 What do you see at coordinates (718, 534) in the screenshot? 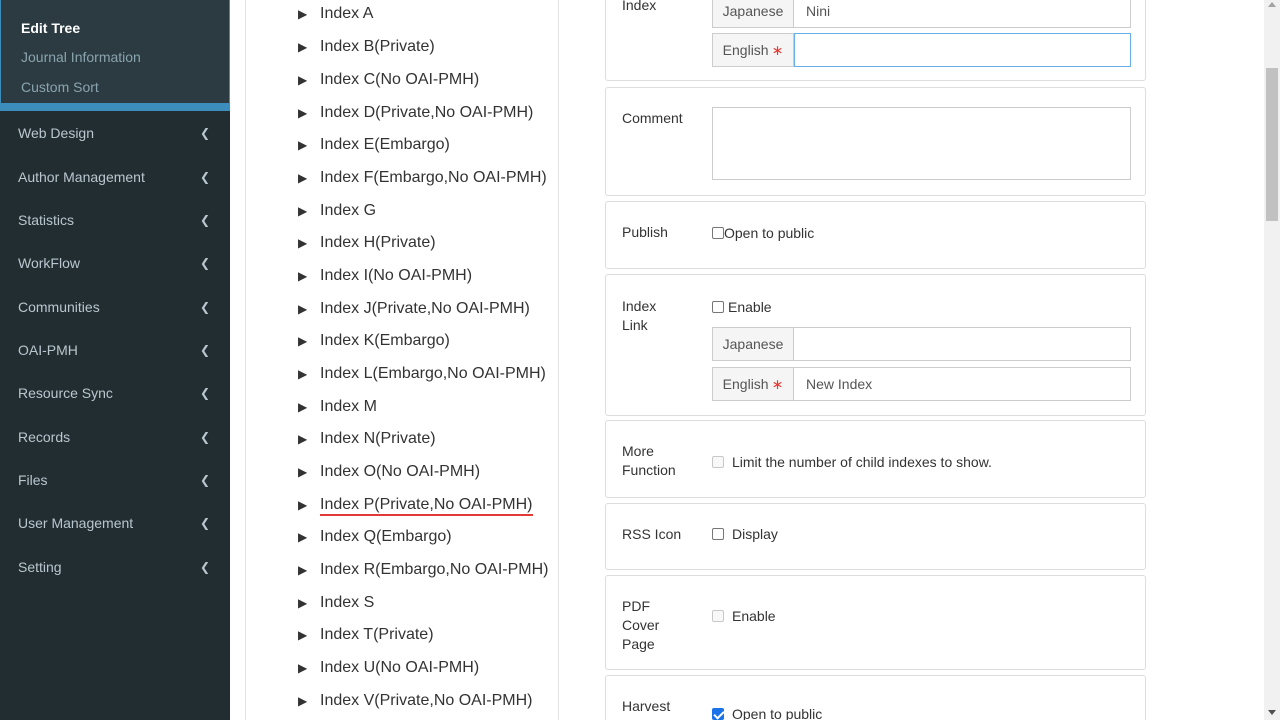
I see `rss-display-checkbox` at bounding box center [718, 534].